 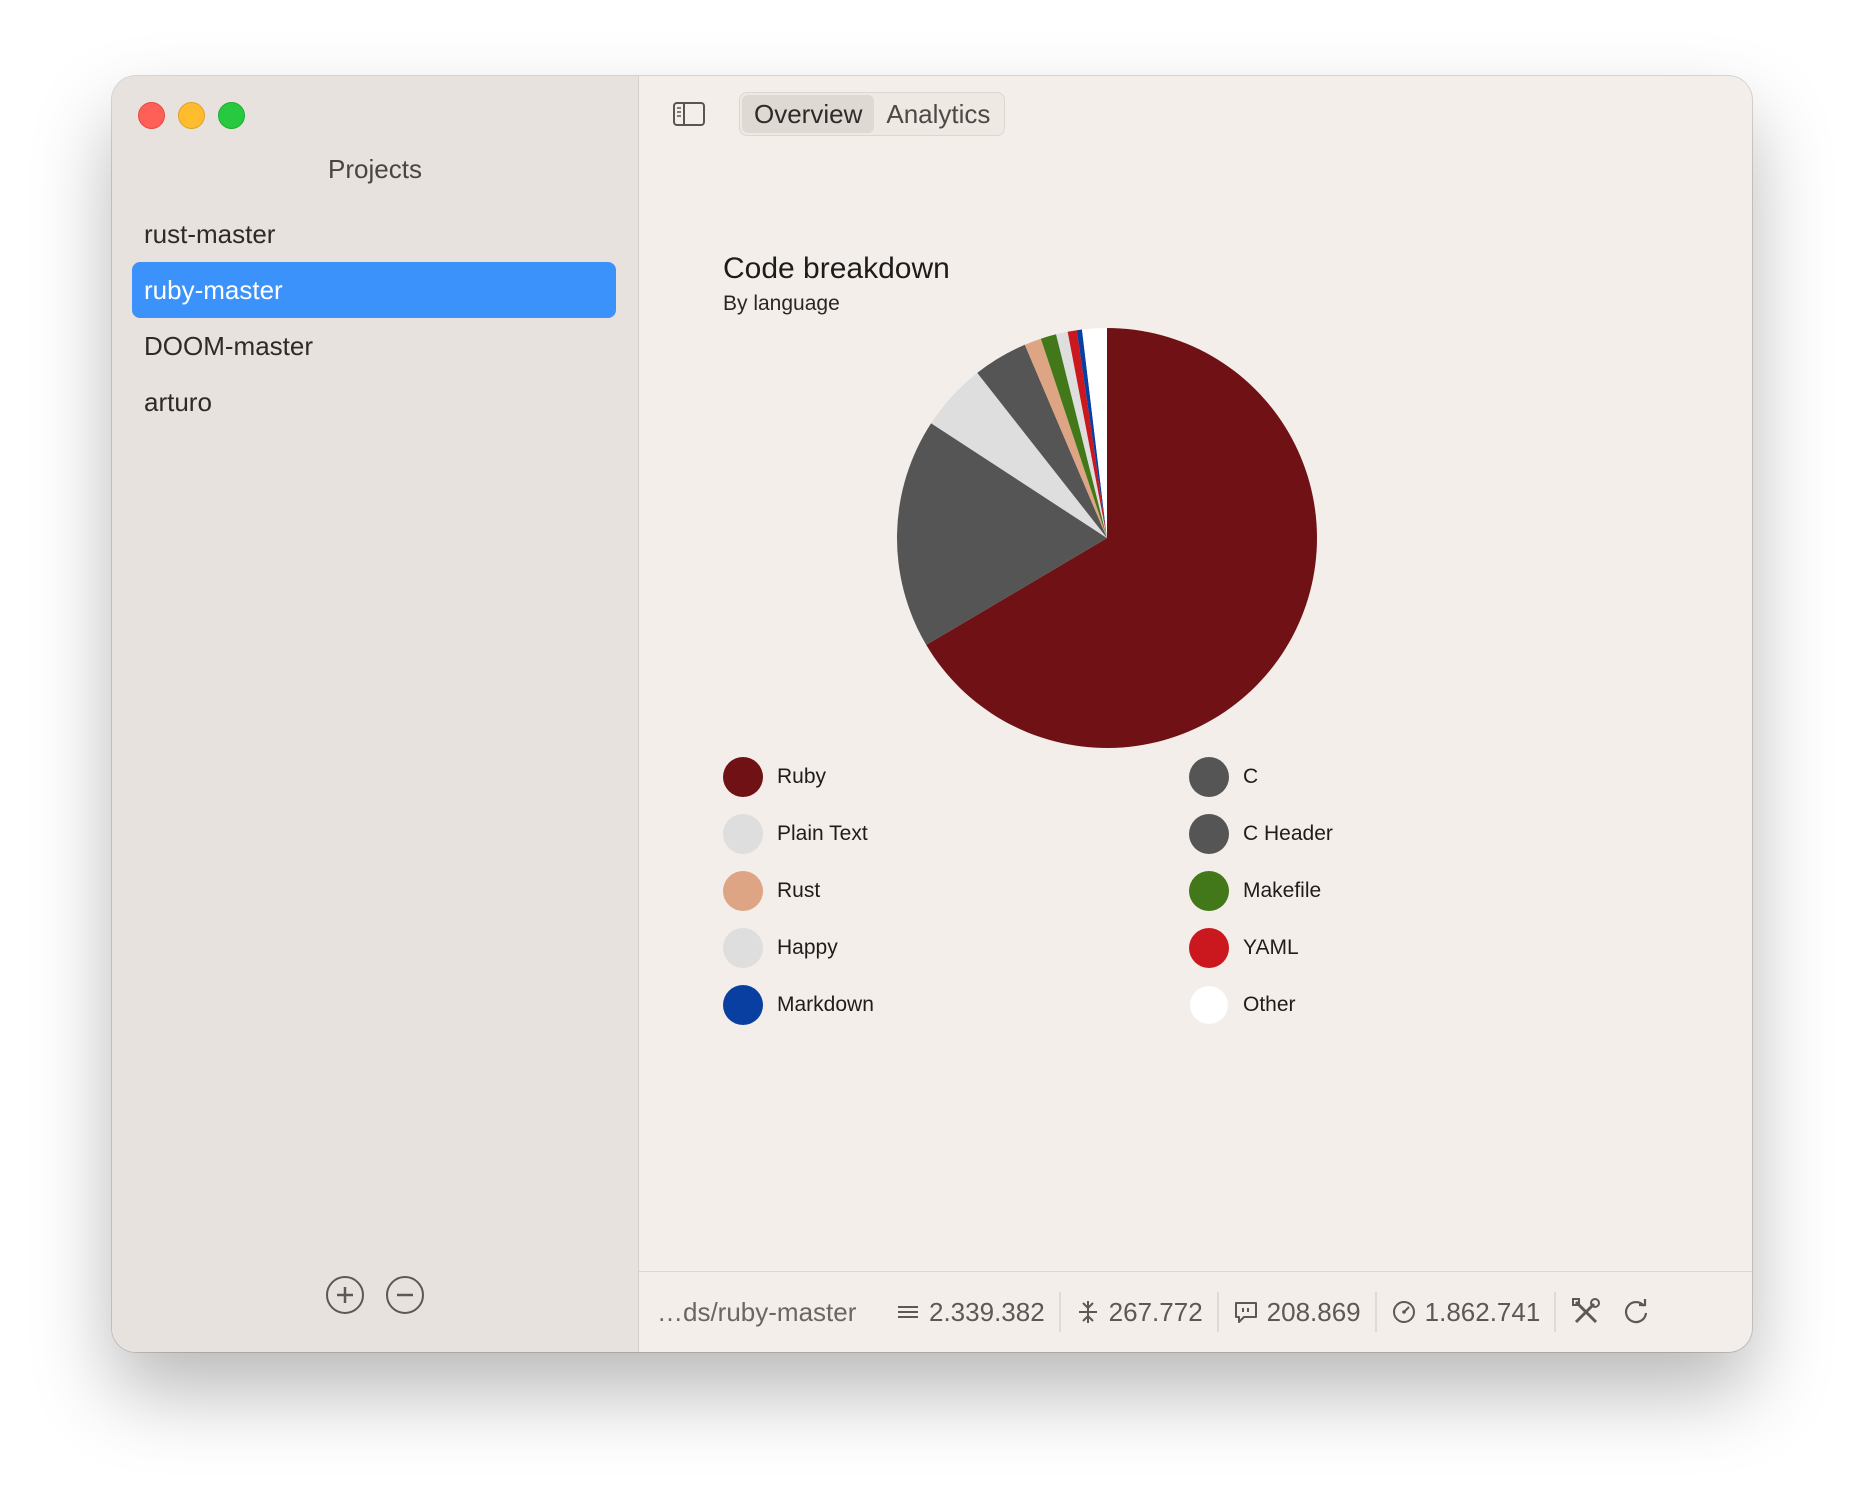 What do you see at coordinates (1245, 1312) in the screenshot?
I see `comment-icon` at bounding box center [1245, 1312].